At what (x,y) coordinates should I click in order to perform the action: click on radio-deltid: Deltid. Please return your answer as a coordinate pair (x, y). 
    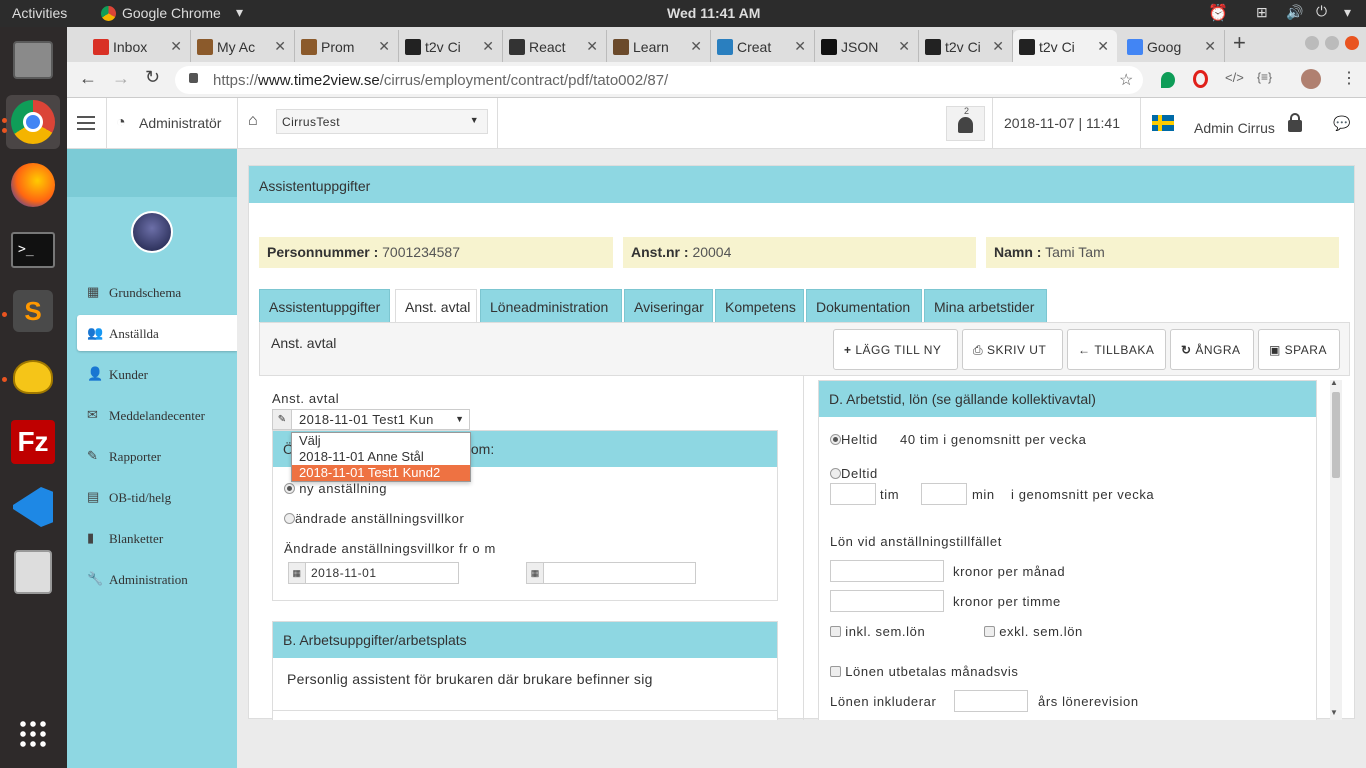
    Looking at the image, I should click on (854, 473).